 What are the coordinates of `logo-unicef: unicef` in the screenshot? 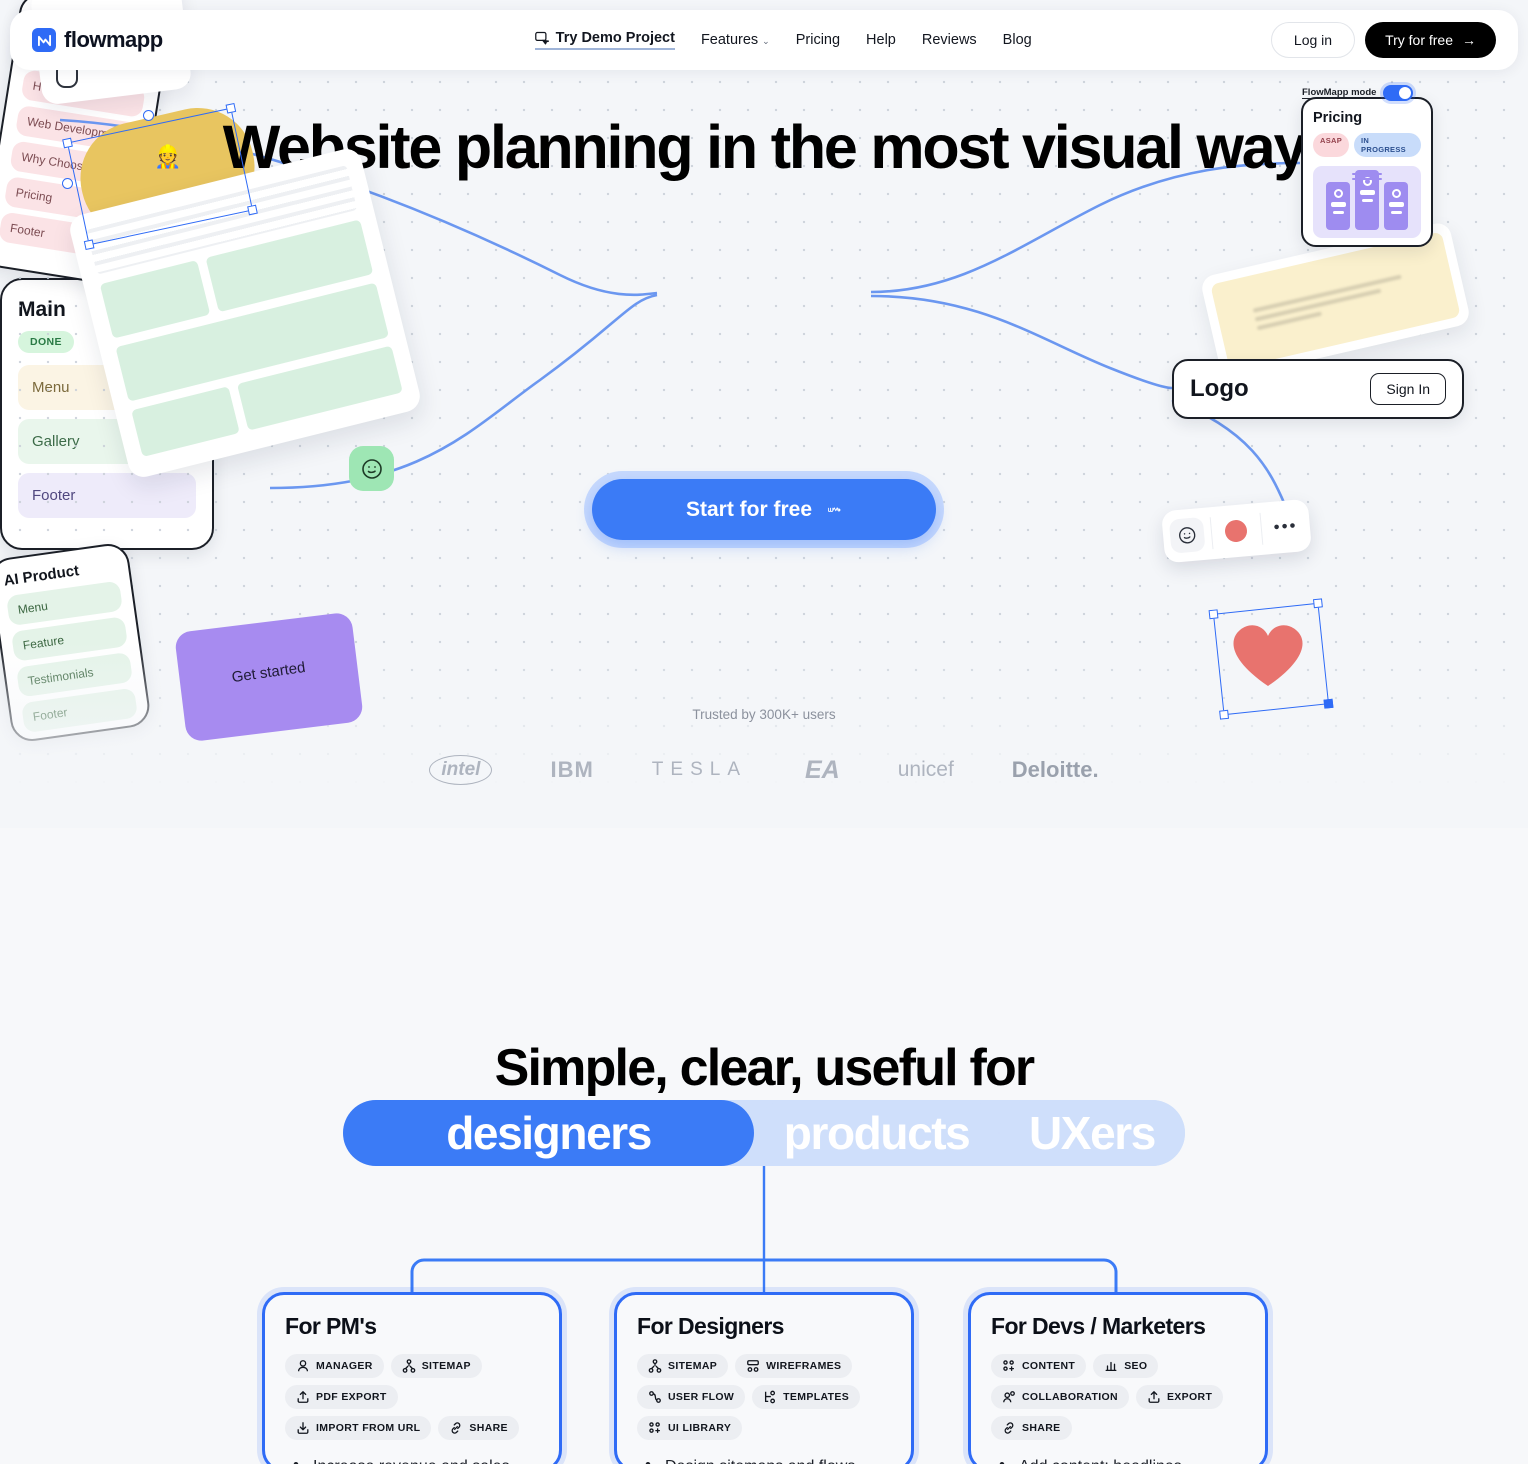 It's located at (925, 769).